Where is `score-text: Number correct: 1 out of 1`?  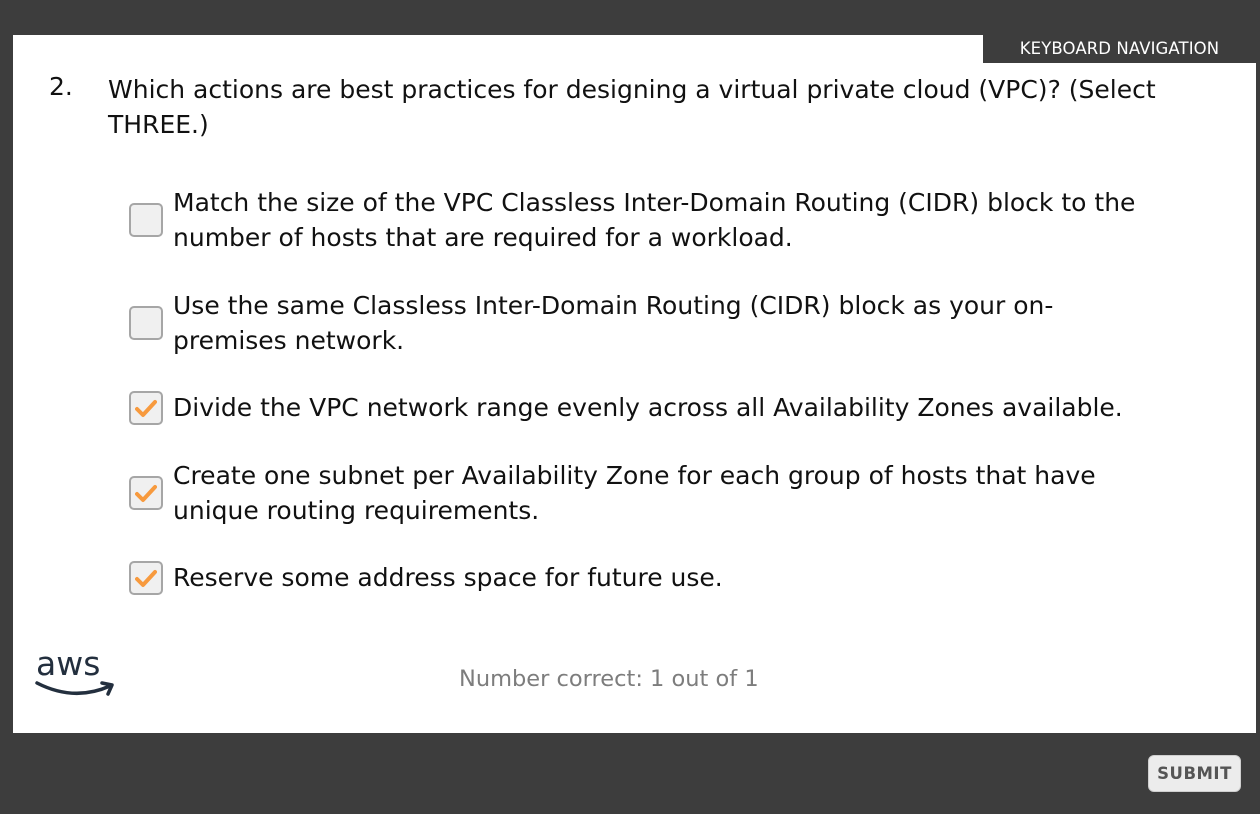
score-text: Number correct: 1 out of 1 is located at coordinates (609, 679).